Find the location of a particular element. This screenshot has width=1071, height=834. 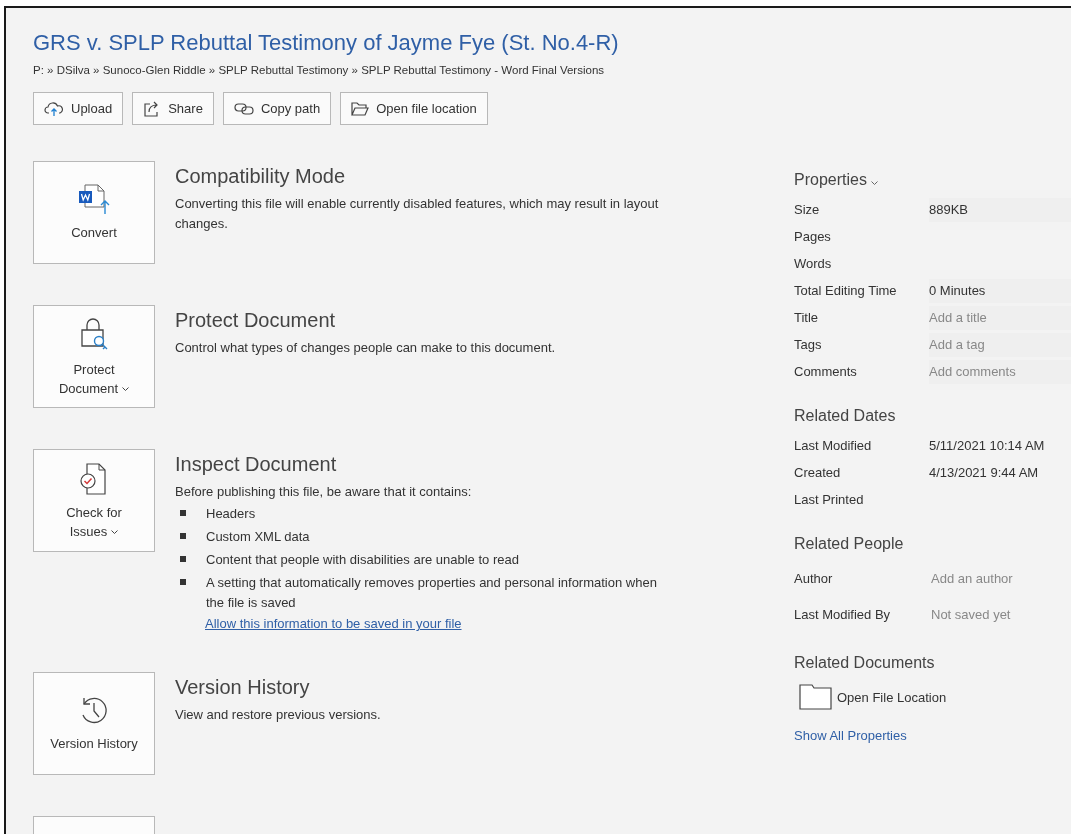

action-button: Share is located at coordinates (173, 108).